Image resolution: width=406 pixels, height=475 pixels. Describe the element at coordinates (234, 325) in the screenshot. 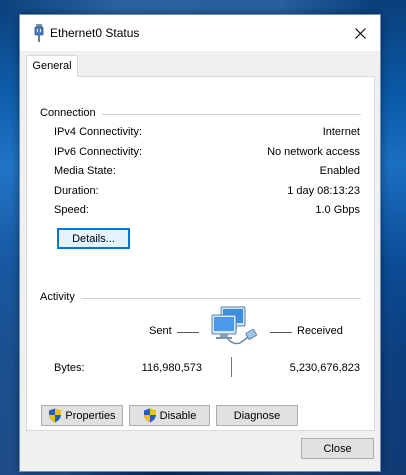

I see `network-computers-icon` at that location.